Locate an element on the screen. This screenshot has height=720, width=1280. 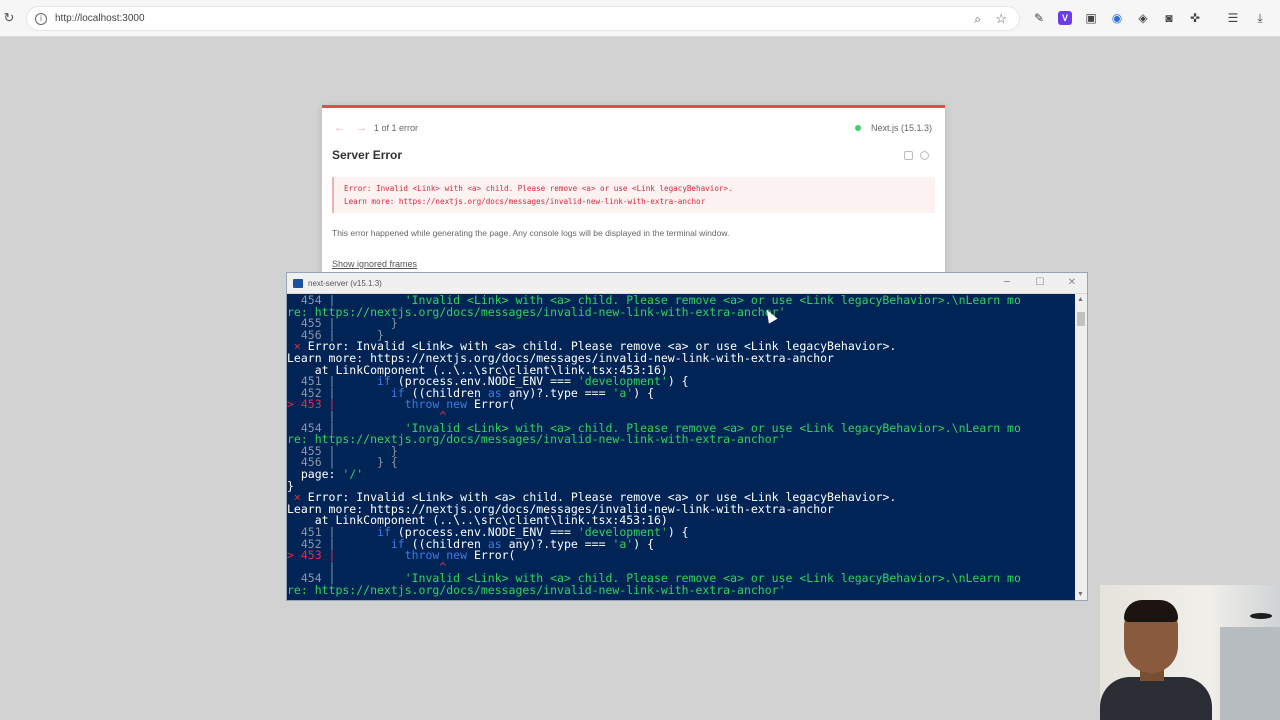
show-ignored-frames-link: Show ignored frames is located at coordinates (374, 264).